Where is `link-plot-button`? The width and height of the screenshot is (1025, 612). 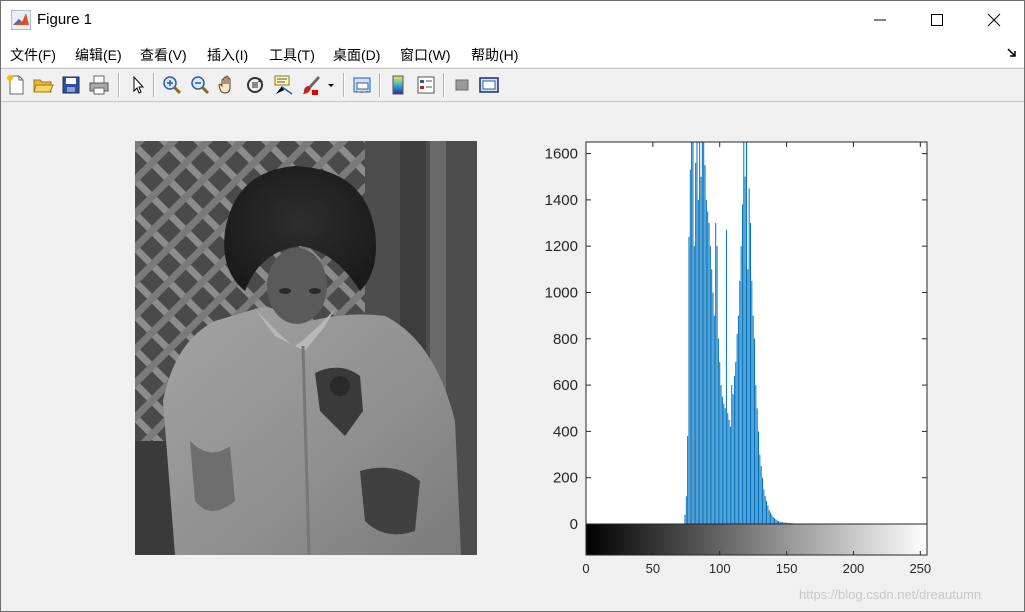 link-plot-button is located at coordinates (362, 85).